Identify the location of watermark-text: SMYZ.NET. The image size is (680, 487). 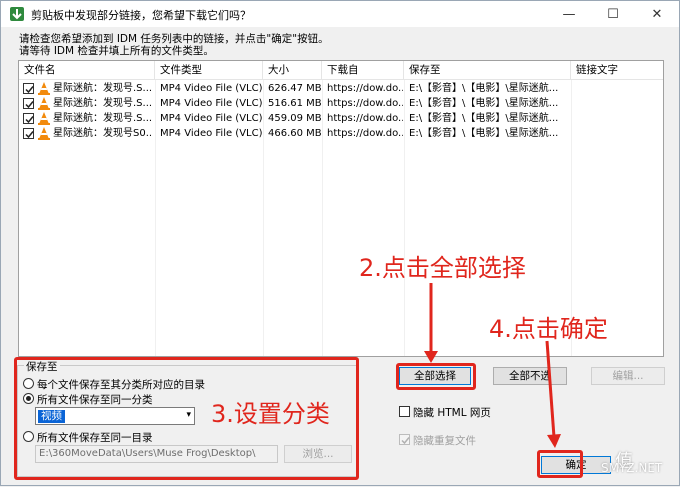
(632, 468).